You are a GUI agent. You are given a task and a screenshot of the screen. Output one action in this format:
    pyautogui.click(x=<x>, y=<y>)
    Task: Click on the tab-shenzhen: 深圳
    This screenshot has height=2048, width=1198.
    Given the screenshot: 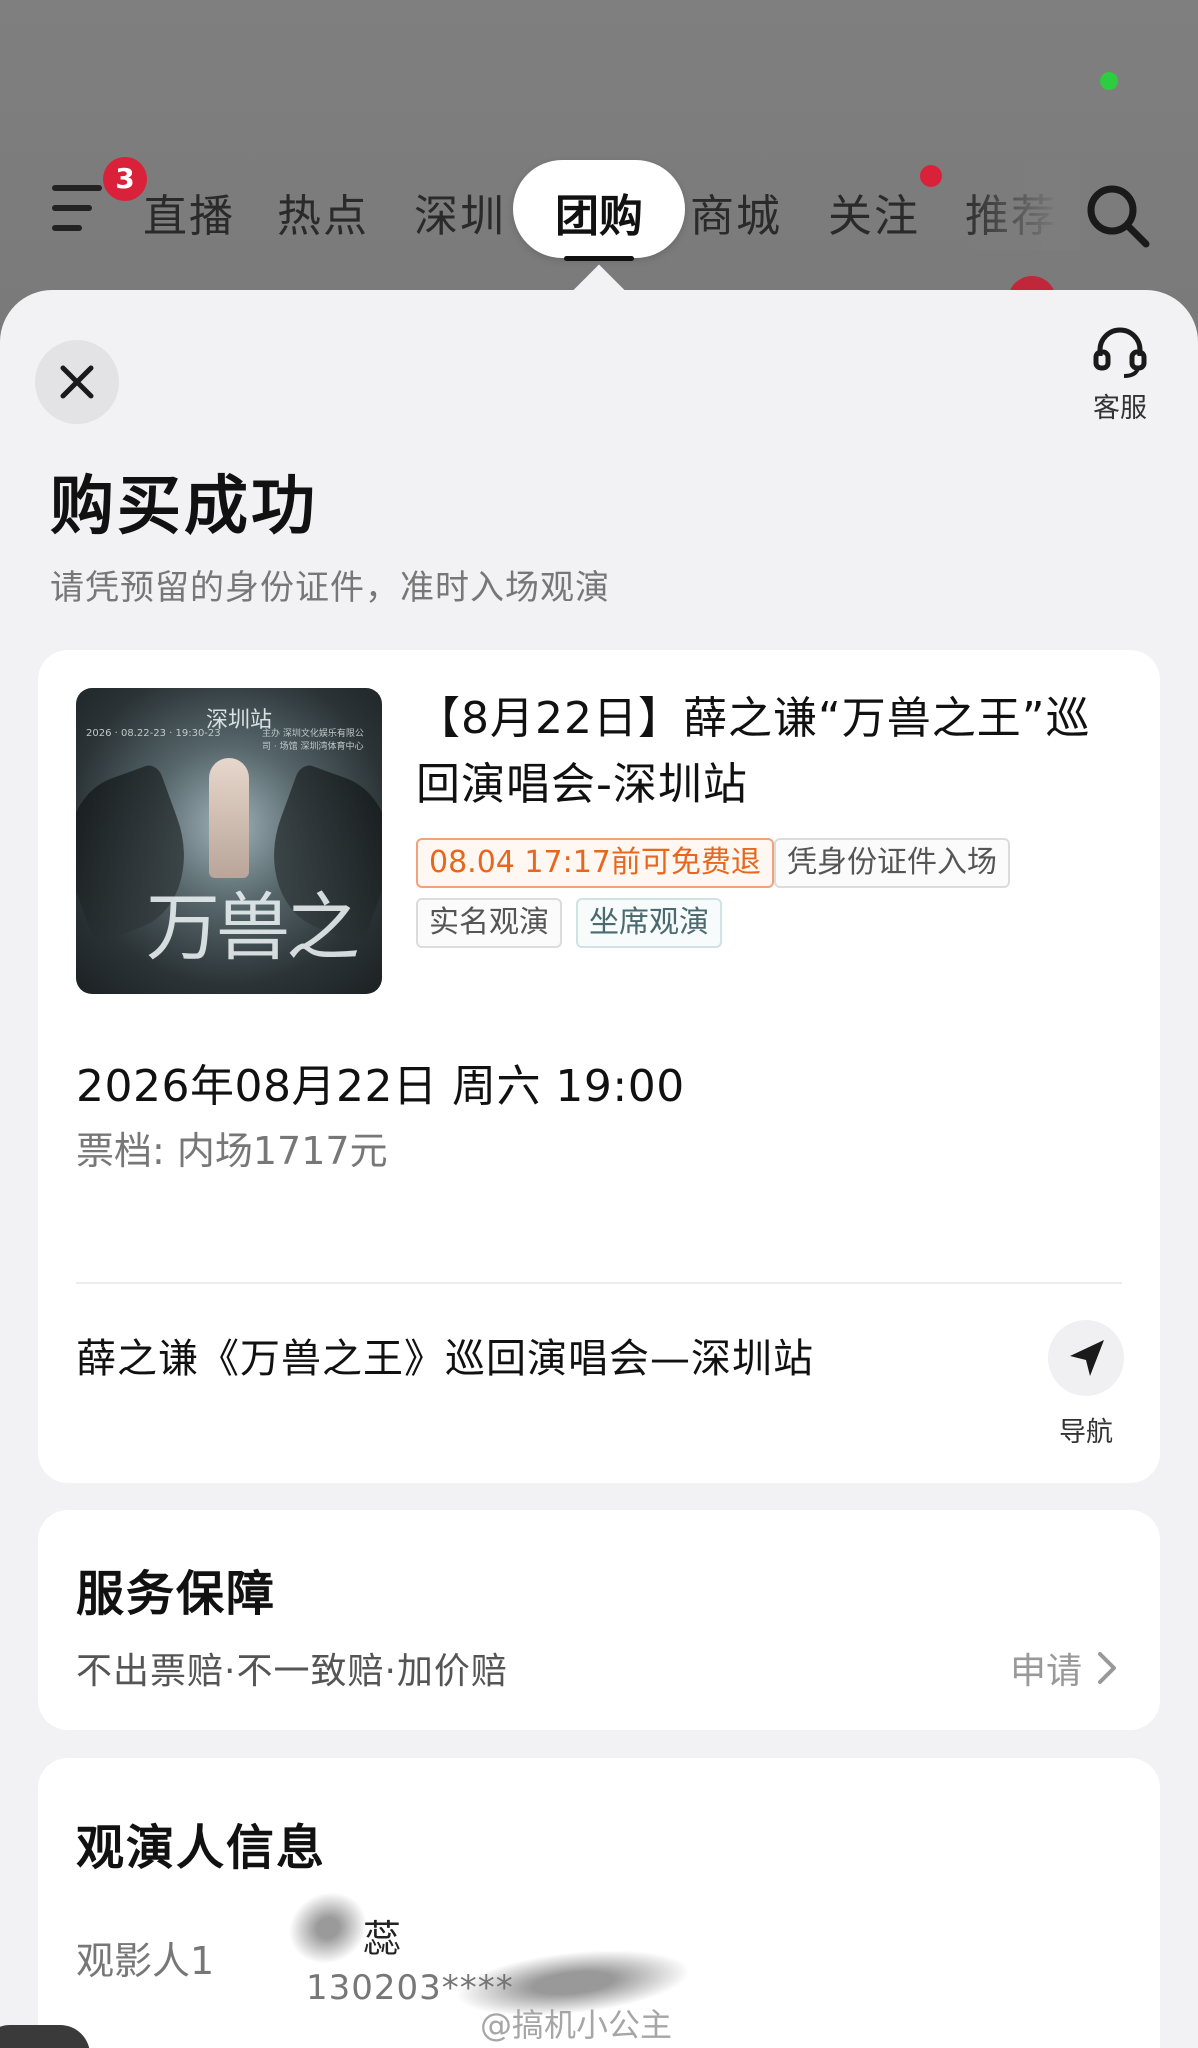 What is the action you would take?
    pyautogui.click(x=460, y=212)
    